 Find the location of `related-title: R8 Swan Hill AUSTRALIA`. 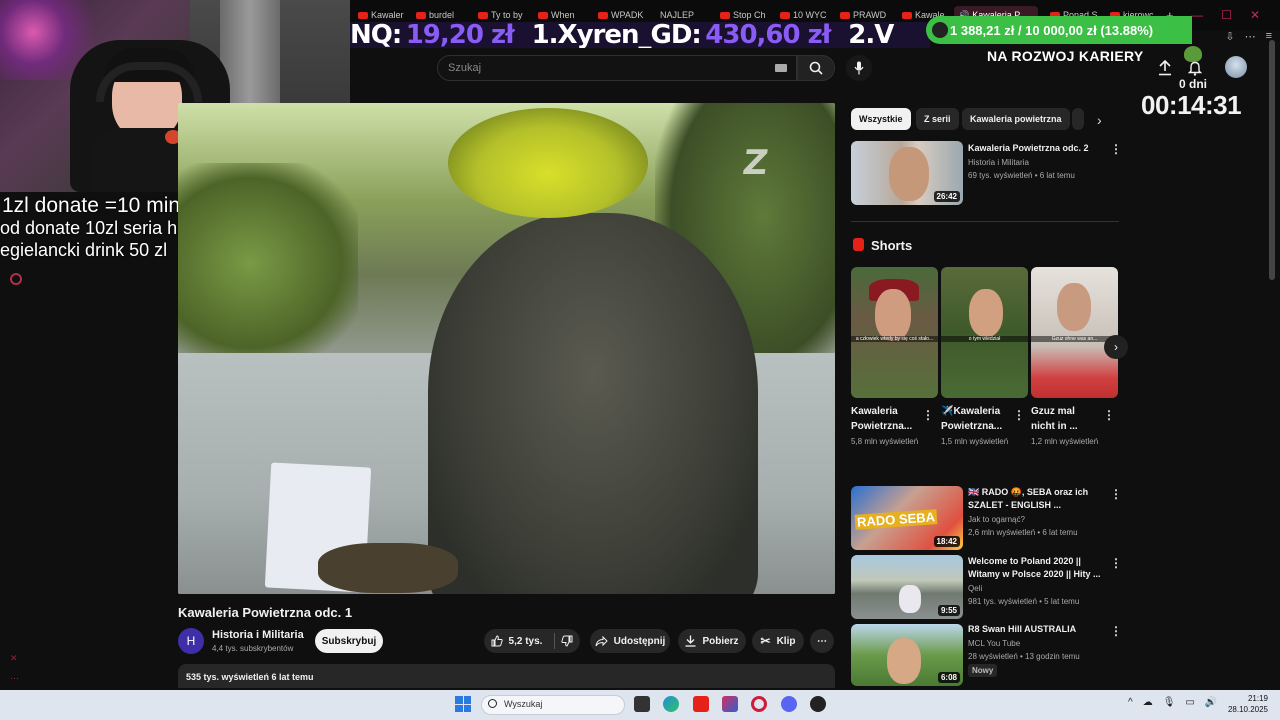

related-title: R8 Swan Hill AUSTRALIA is located at coordinates (1036, 629).